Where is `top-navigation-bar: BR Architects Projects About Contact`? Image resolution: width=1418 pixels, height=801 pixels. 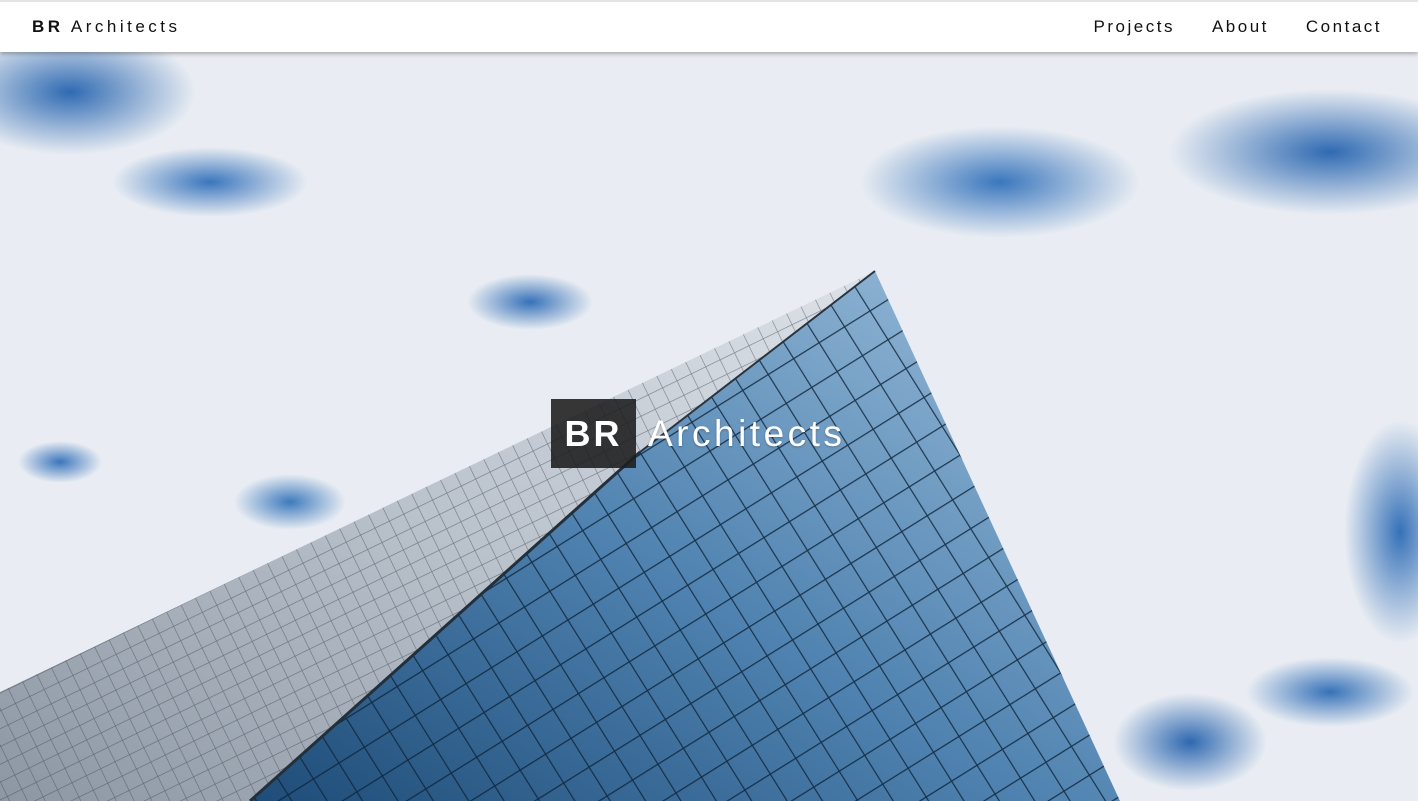
top-navigation-bar: BR Architects Projects About Contact is located at coordinates (709, 26).